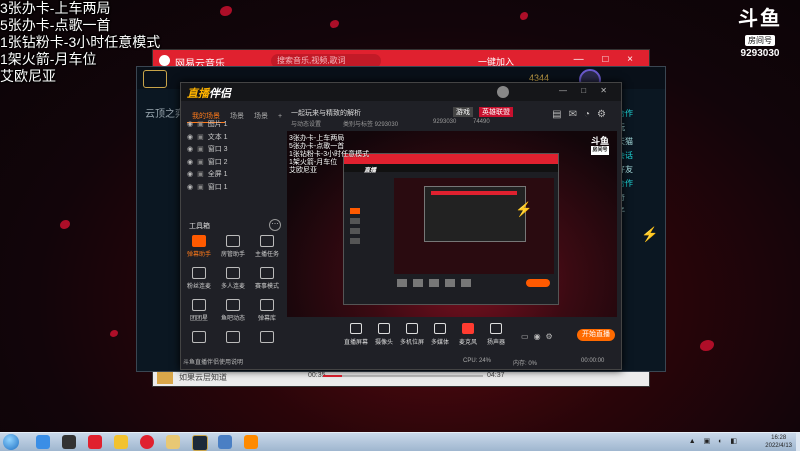 This screenshot has height=451, width=800. What do you see at coordinates (233, 311) in the screenshot?
I see `tool-feed: 鱼吧动态` at bounding box center [233, 311].